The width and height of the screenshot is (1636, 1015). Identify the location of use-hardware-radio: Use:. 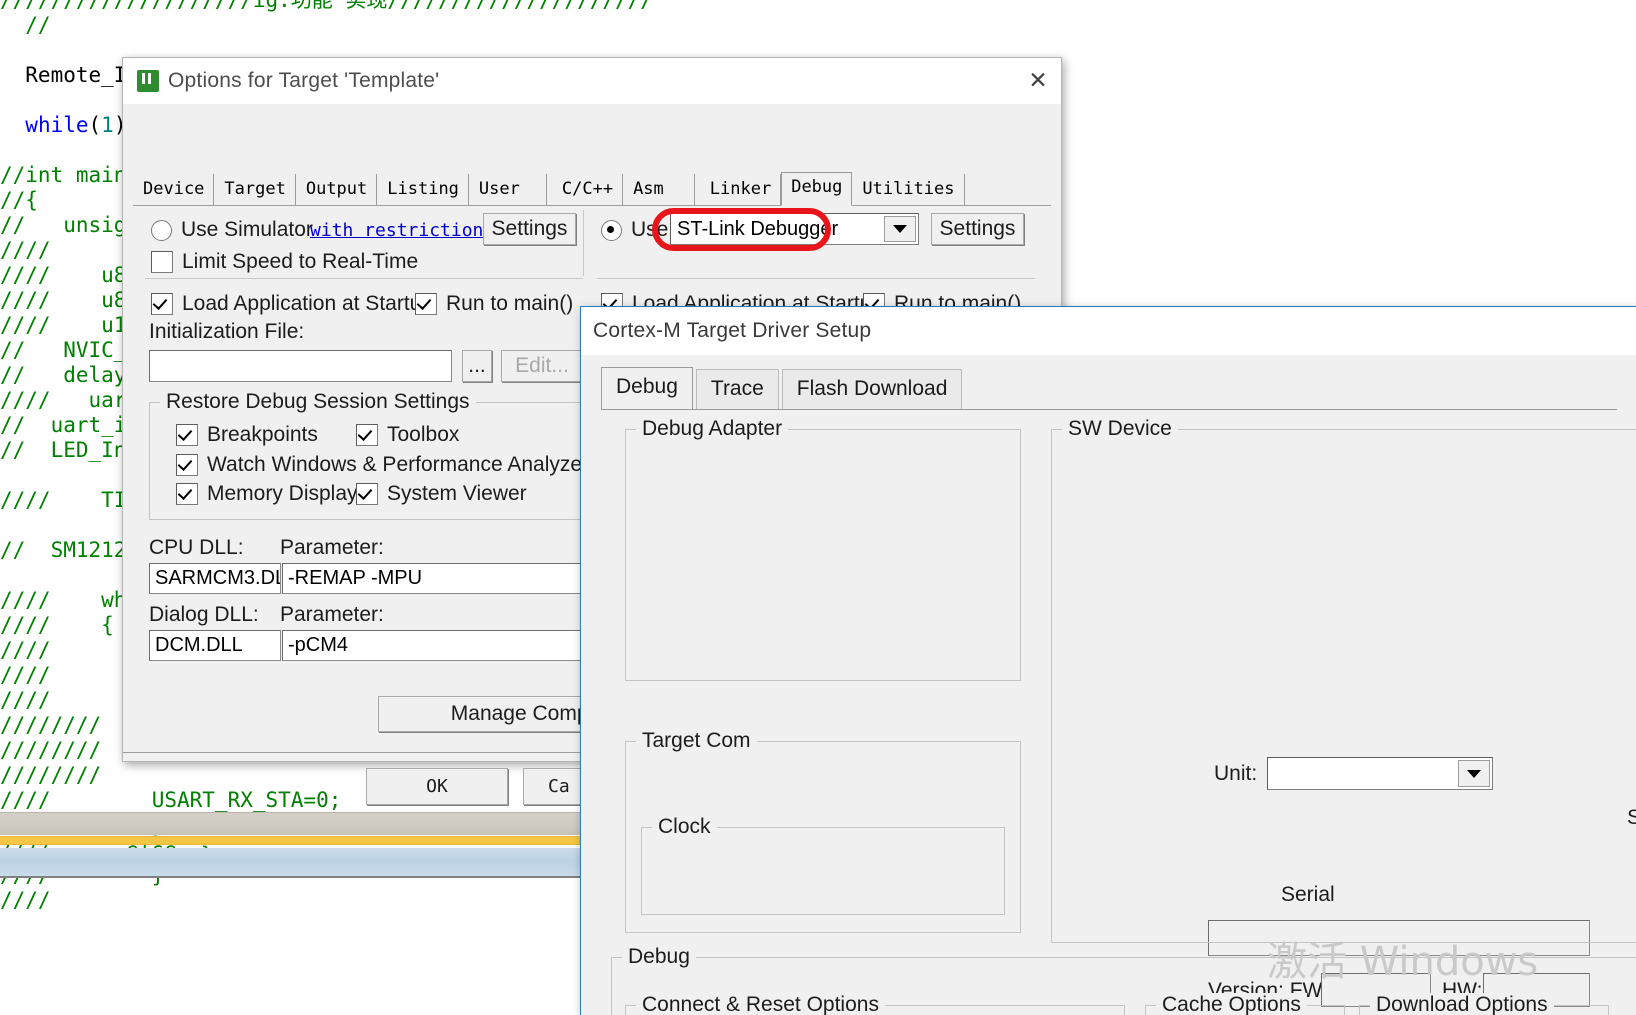
(637, 230).